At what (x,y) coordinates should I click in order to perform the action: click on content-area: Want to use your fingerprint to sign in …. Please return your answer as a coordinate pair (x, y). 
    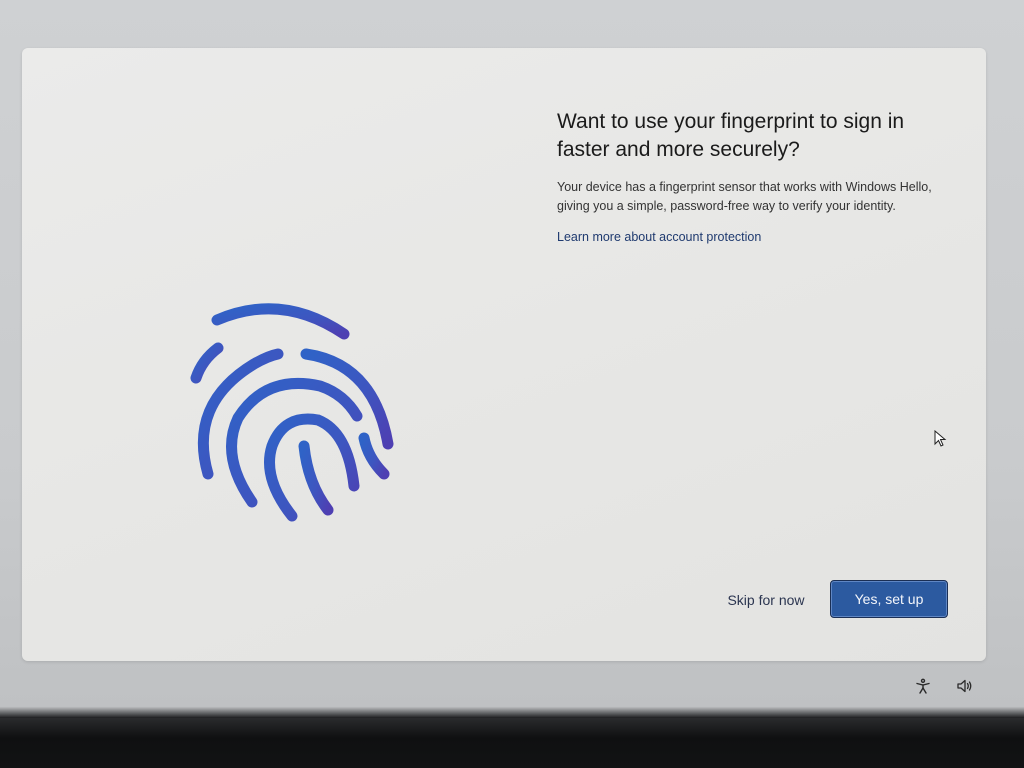
    Looking at the image, I should click on (757, 177).